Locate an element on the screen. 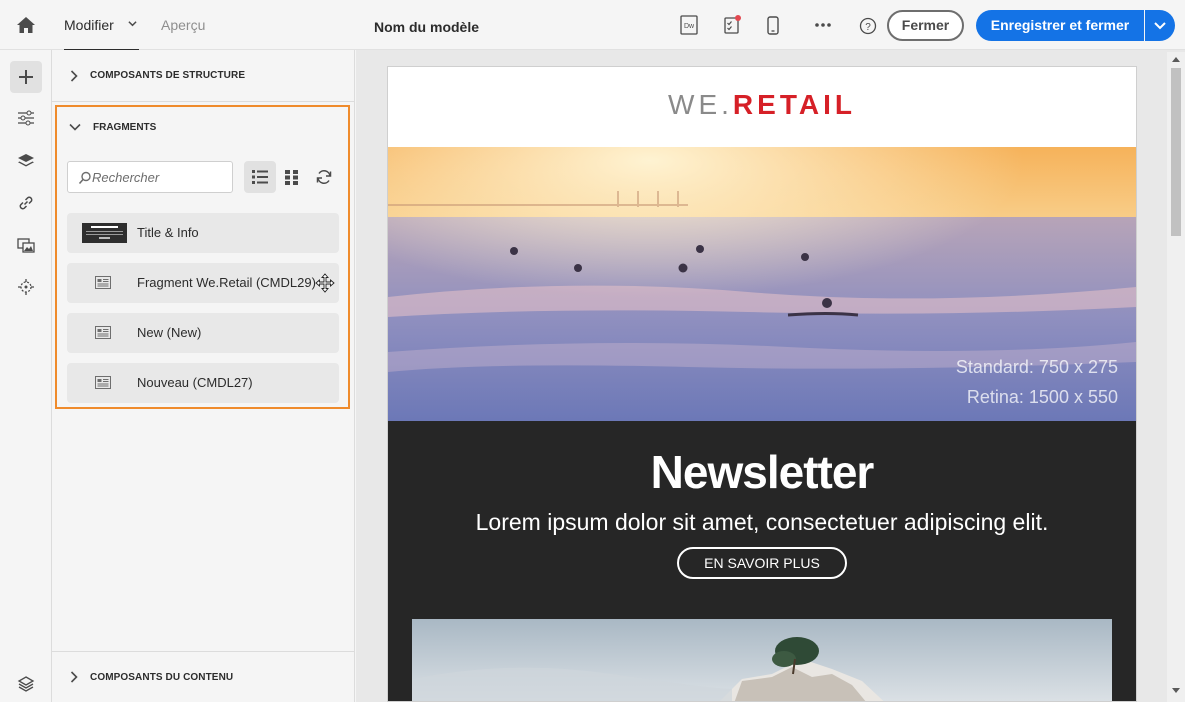 The image size is (1185, 702). image-assets-icon is located at coordinates (26, 245).